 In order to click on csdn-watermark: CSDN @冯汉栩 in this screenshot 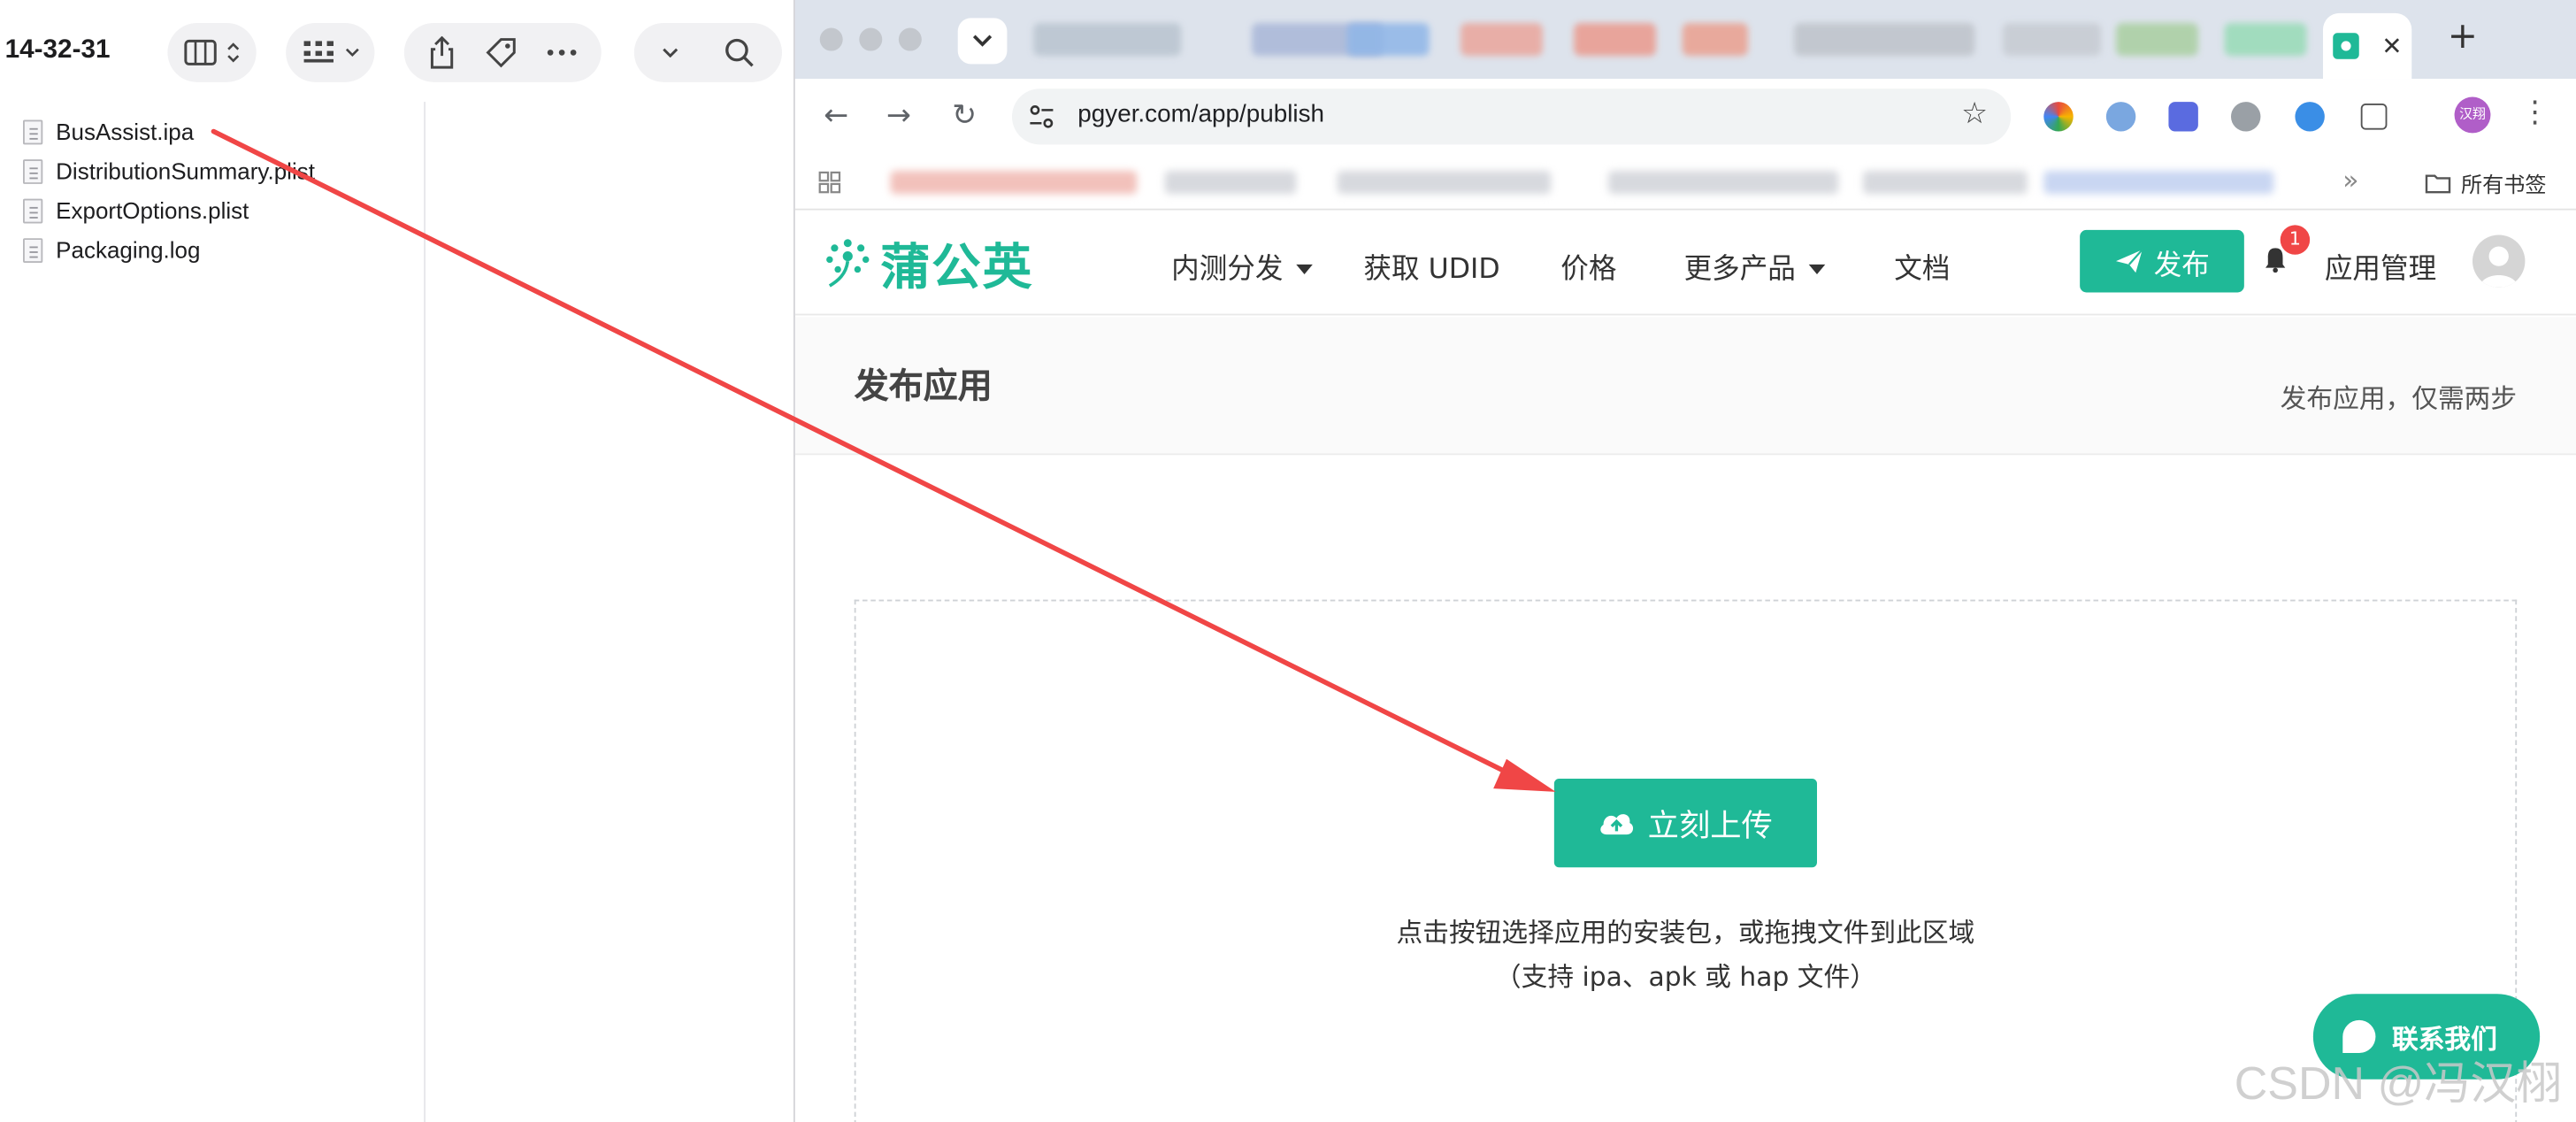, I will do `click(2398, 1083)`.